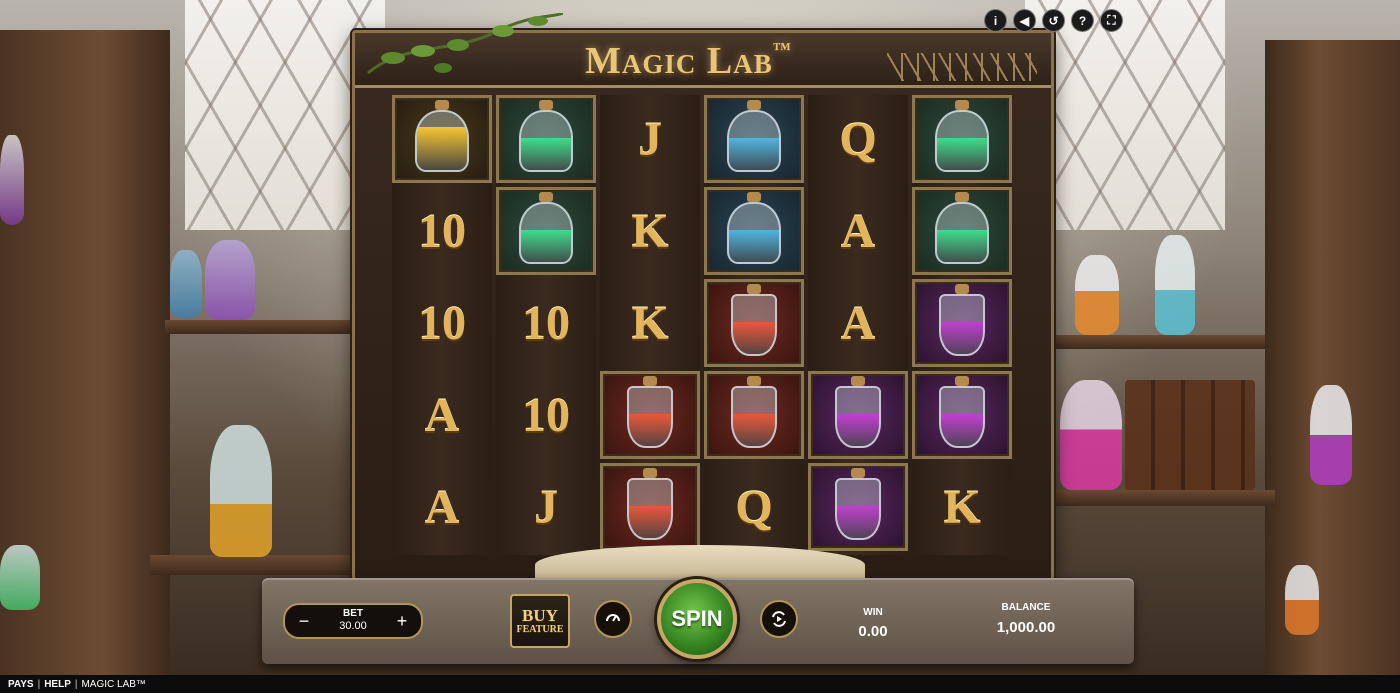 The width and height of the screenshot is (1400, 693). I want to click on autoplay-button, so click(779, 619).